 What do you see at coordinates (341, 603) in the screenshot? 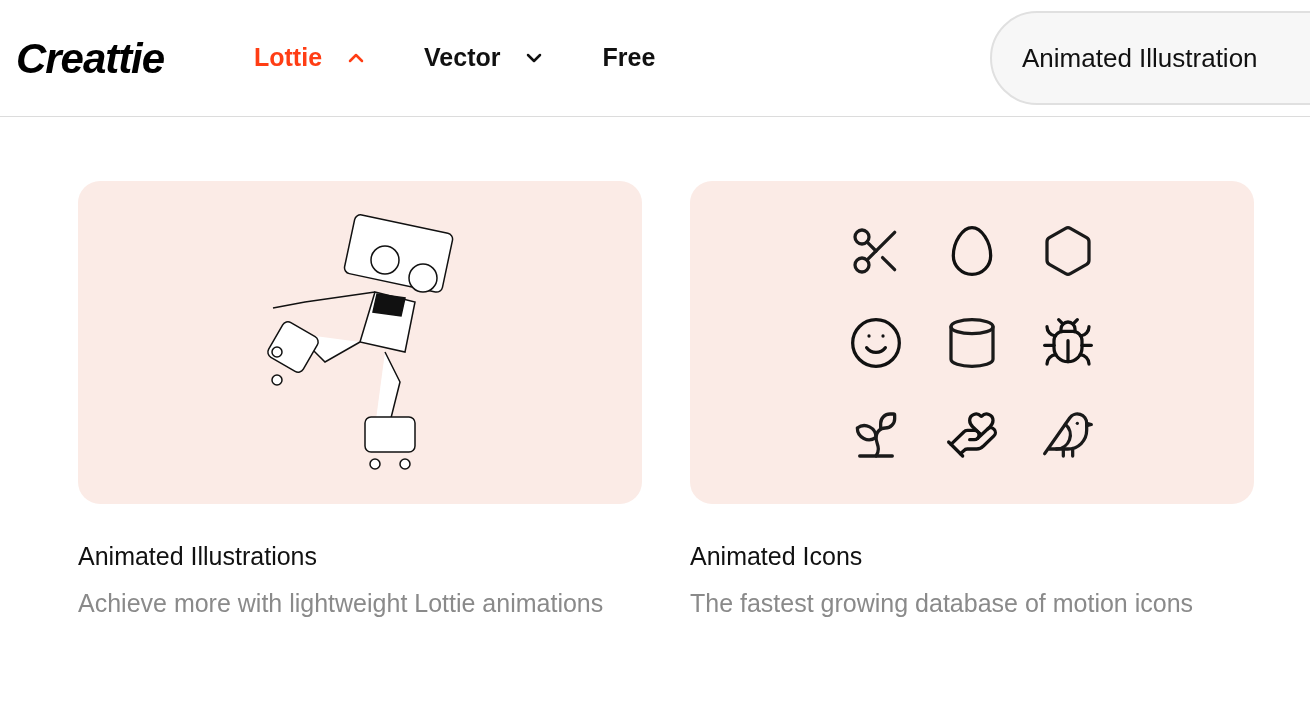
I see `card-description: Achieve more with lightweight Lottie animations` at bounding box center [341, 603].